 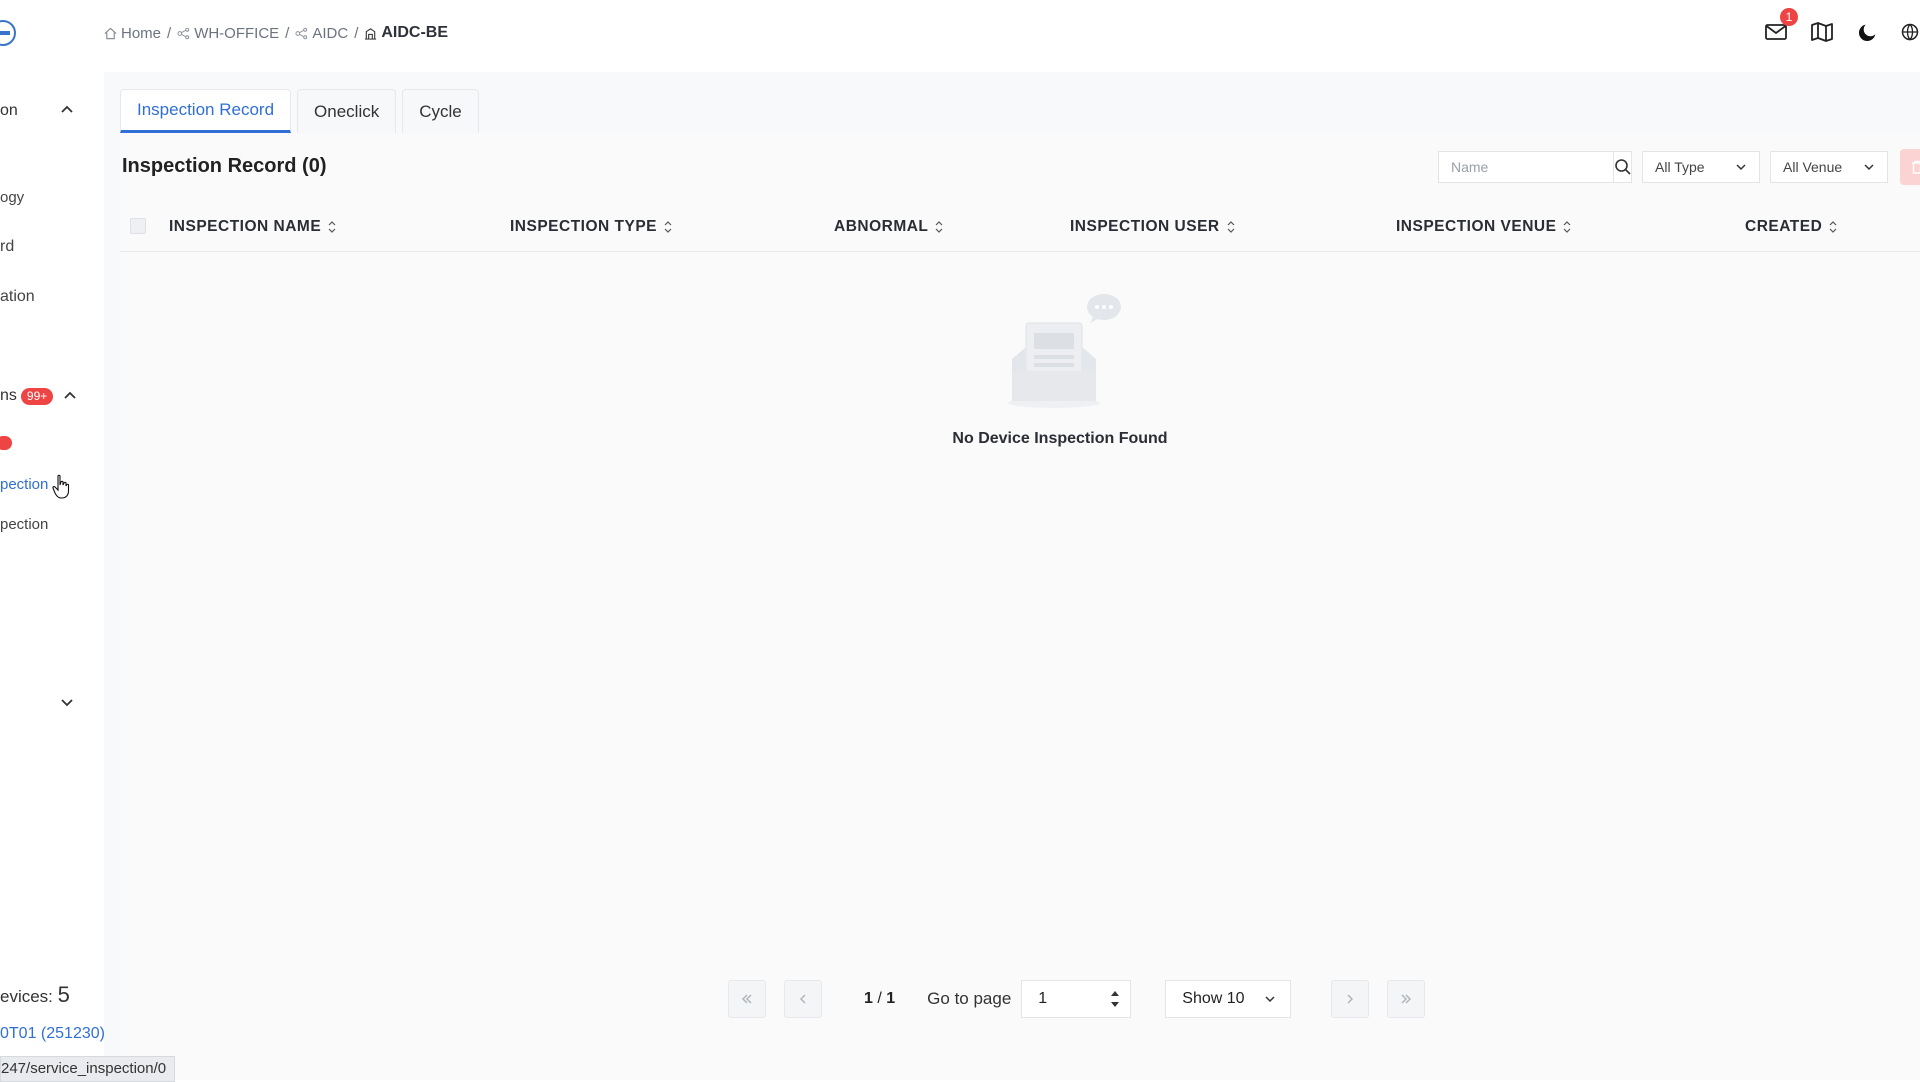 I want to click on caret-up-icon, so click(x=1115, y=993).